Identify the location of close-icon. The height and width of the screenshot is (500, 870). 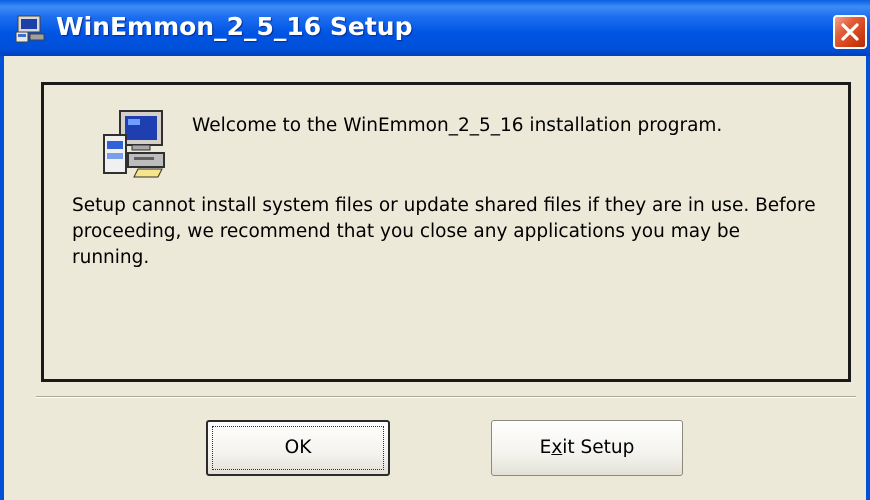
(850, 32).